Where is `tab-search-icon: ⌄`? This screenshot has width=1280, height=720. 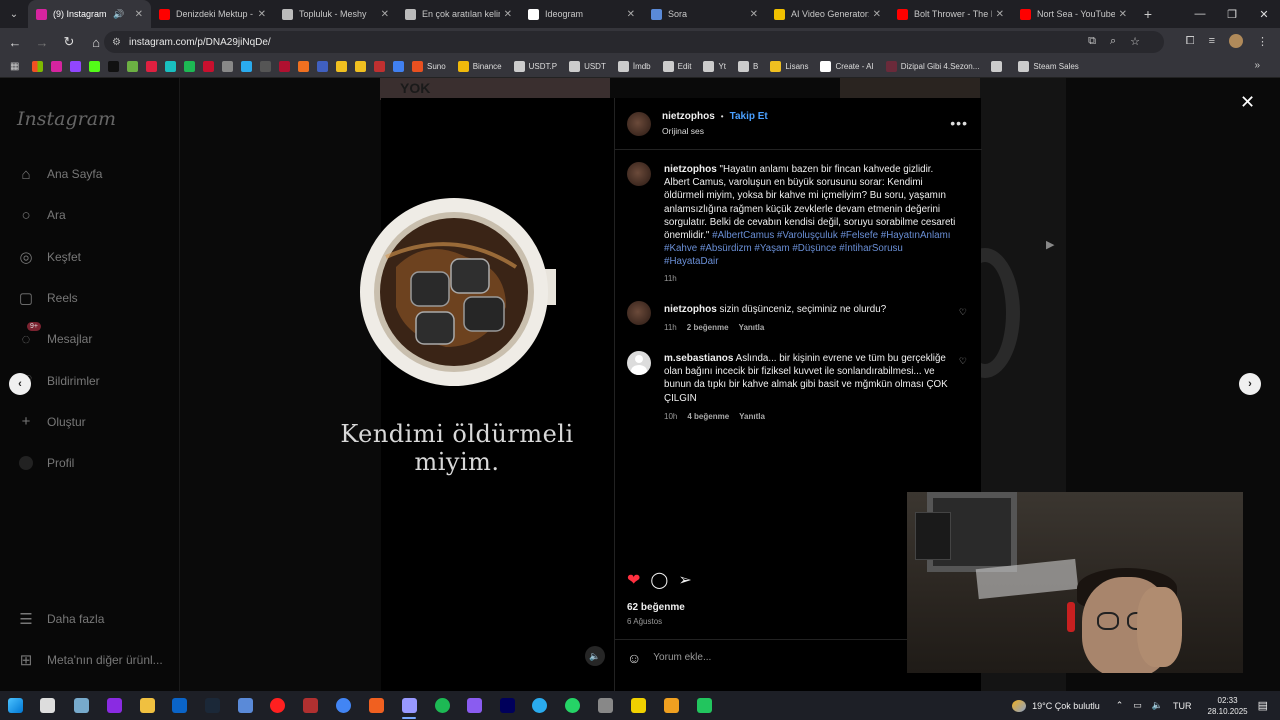 tab-search-icon: ⌄ is located at coordinates (14, 14).